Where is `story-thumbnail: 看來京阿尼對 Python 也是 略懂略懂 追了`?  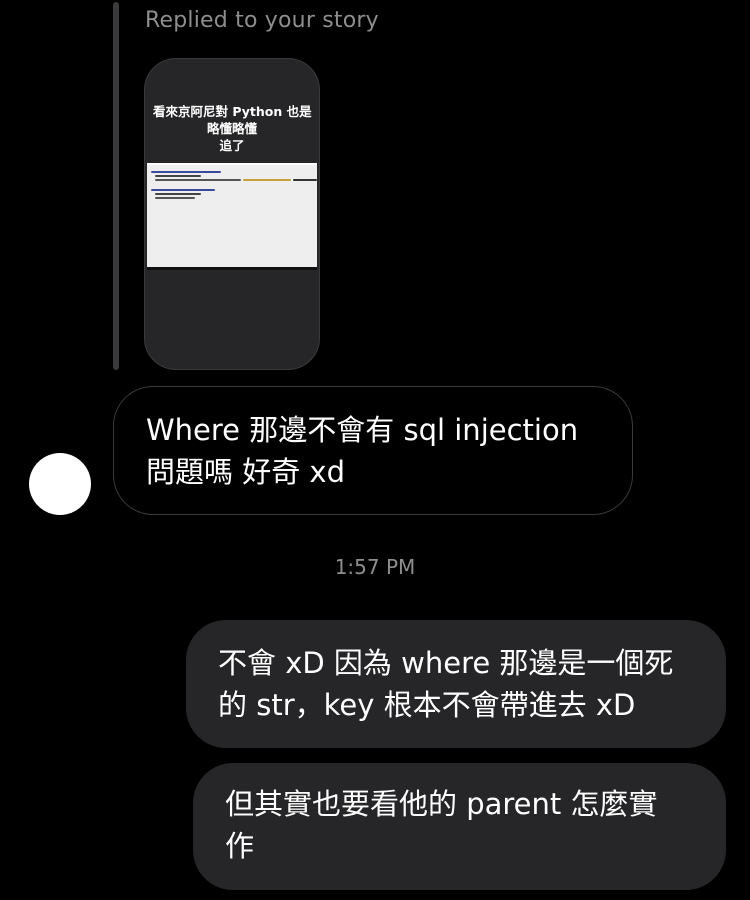
story-thumbnail: 看來京阿尼對 Python 也是 略懂略懂 追了 is located at coordinates (232, 214).